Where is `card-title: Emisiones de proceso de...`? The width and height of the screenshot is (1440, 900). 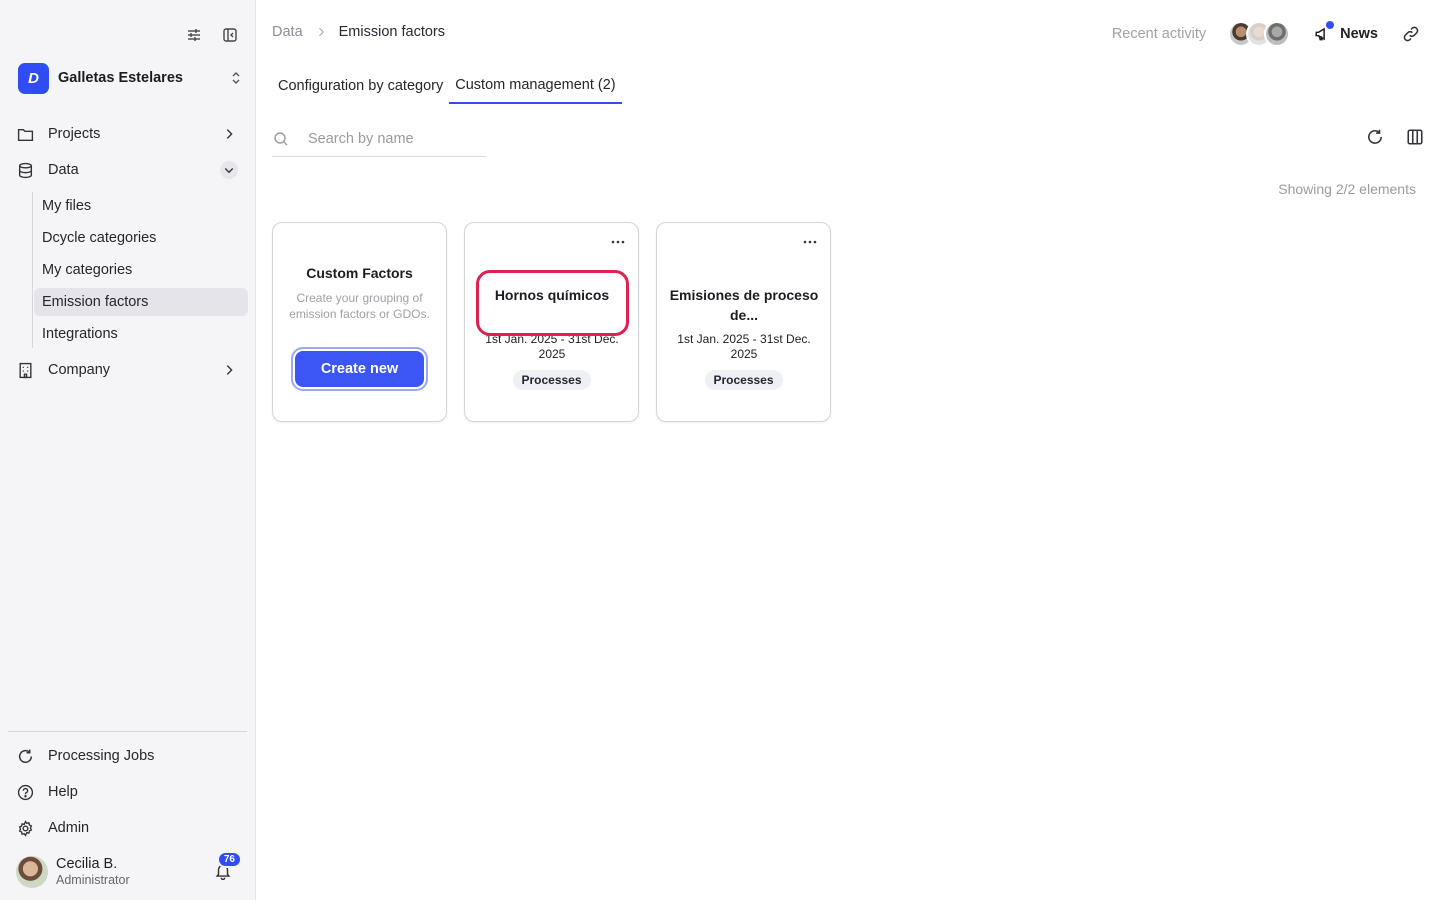
card-title: Emisiones de proceso de... is located at coordinates (744, 305).